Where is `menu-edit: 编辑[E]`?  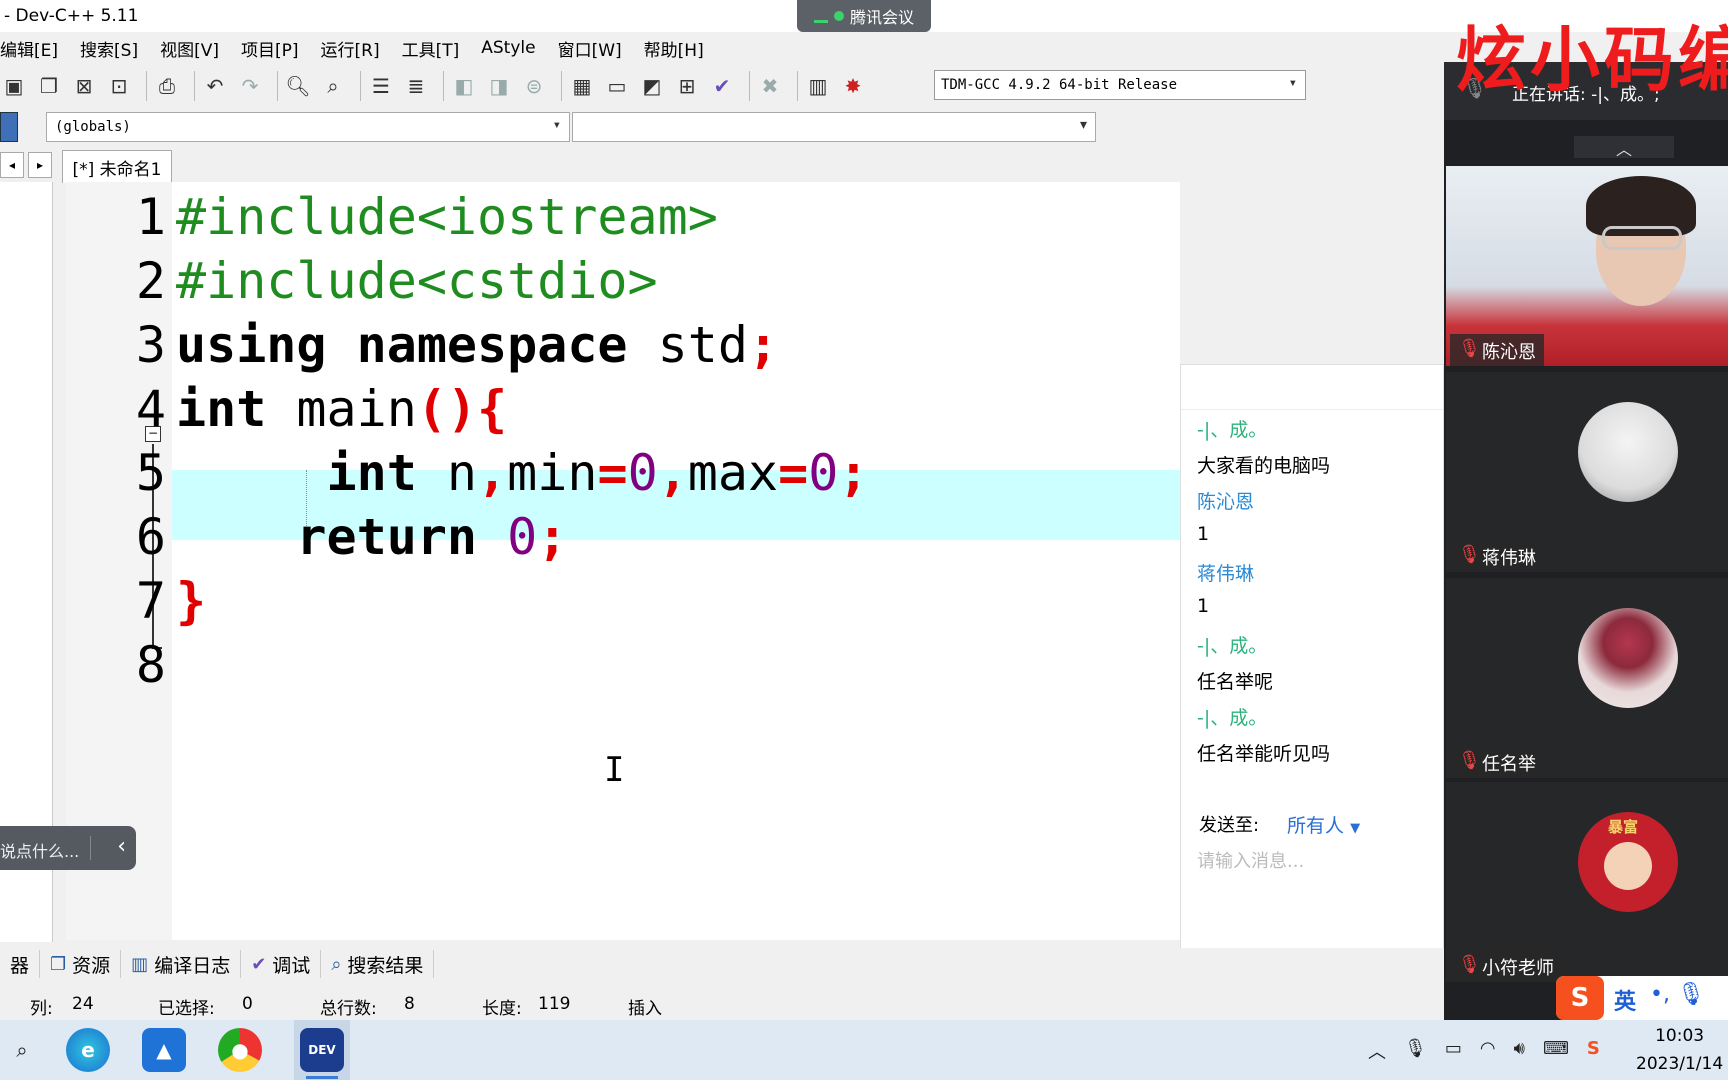 menu-edit: 编辑[E] is located at coordinates (29, 48).